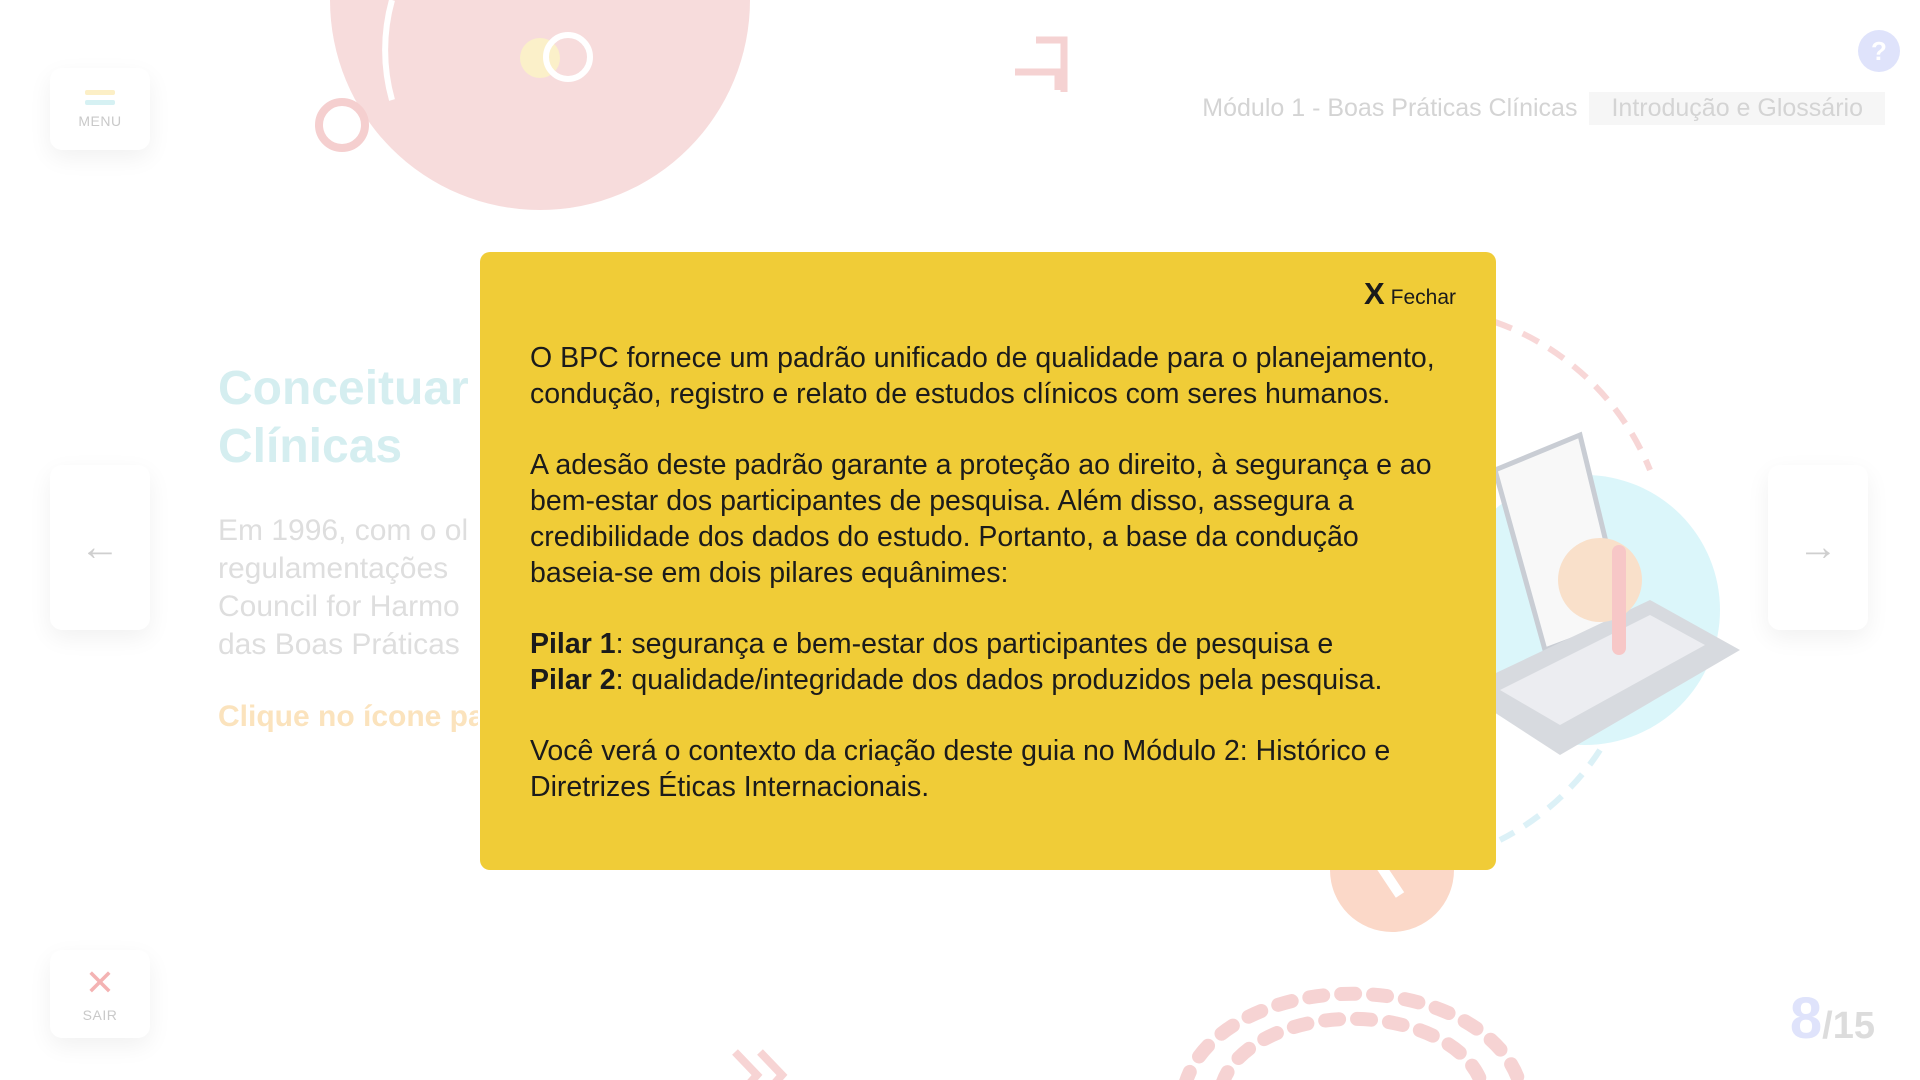 The width and height of the screenshot is (1920, 1080). Describe the element at coordinates (342, 125) in the screenshot. I see `pink-ring` at that location.